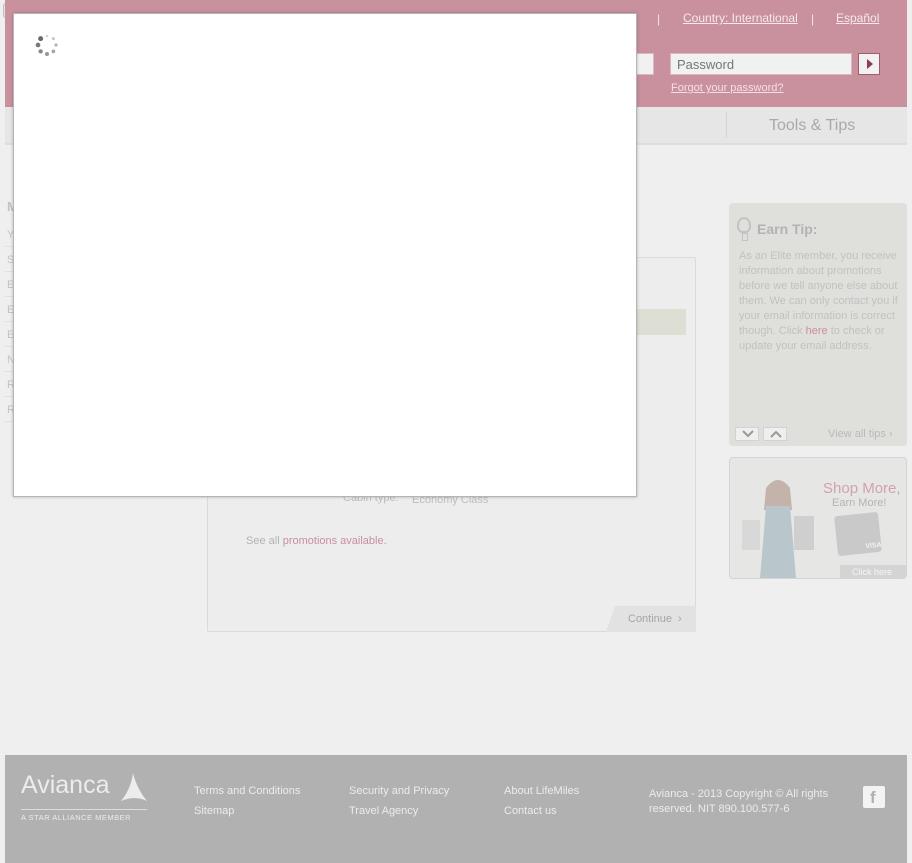  What do you see at coordinates (727, 88) in the screenshot?
I see `forgot-password-link: Forgot your password?` at bounding box center [727, 88].